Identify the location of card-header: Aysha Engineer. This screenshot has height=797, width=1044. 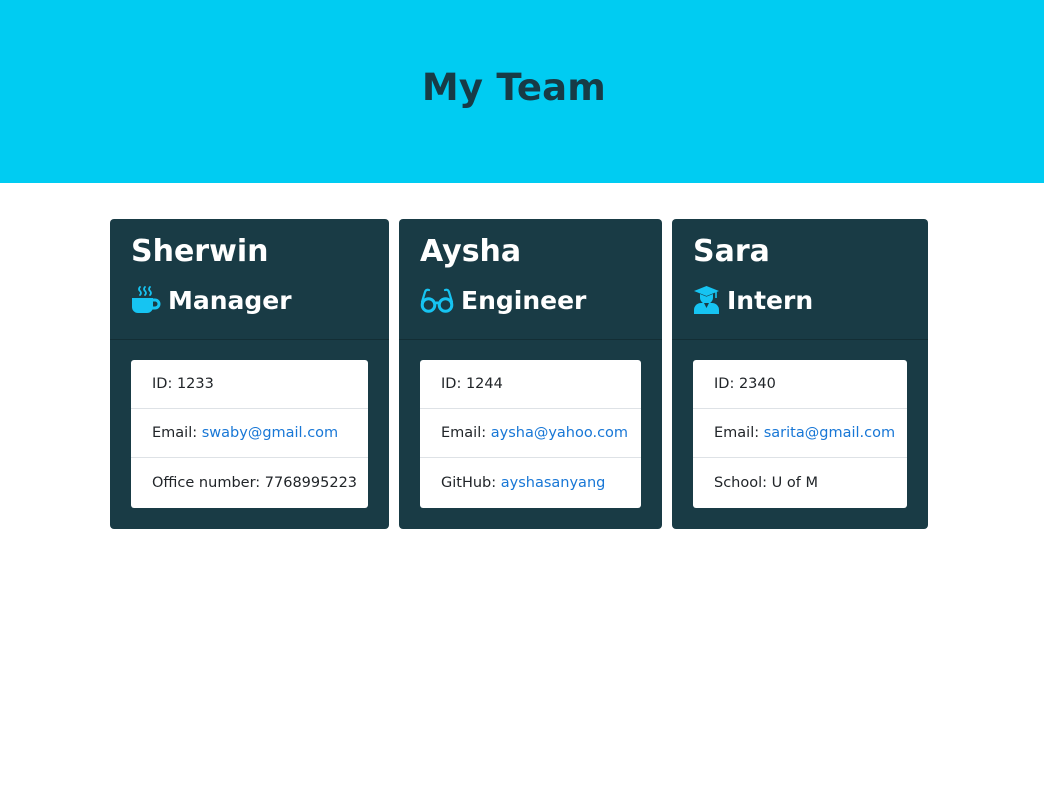
(530, 279).